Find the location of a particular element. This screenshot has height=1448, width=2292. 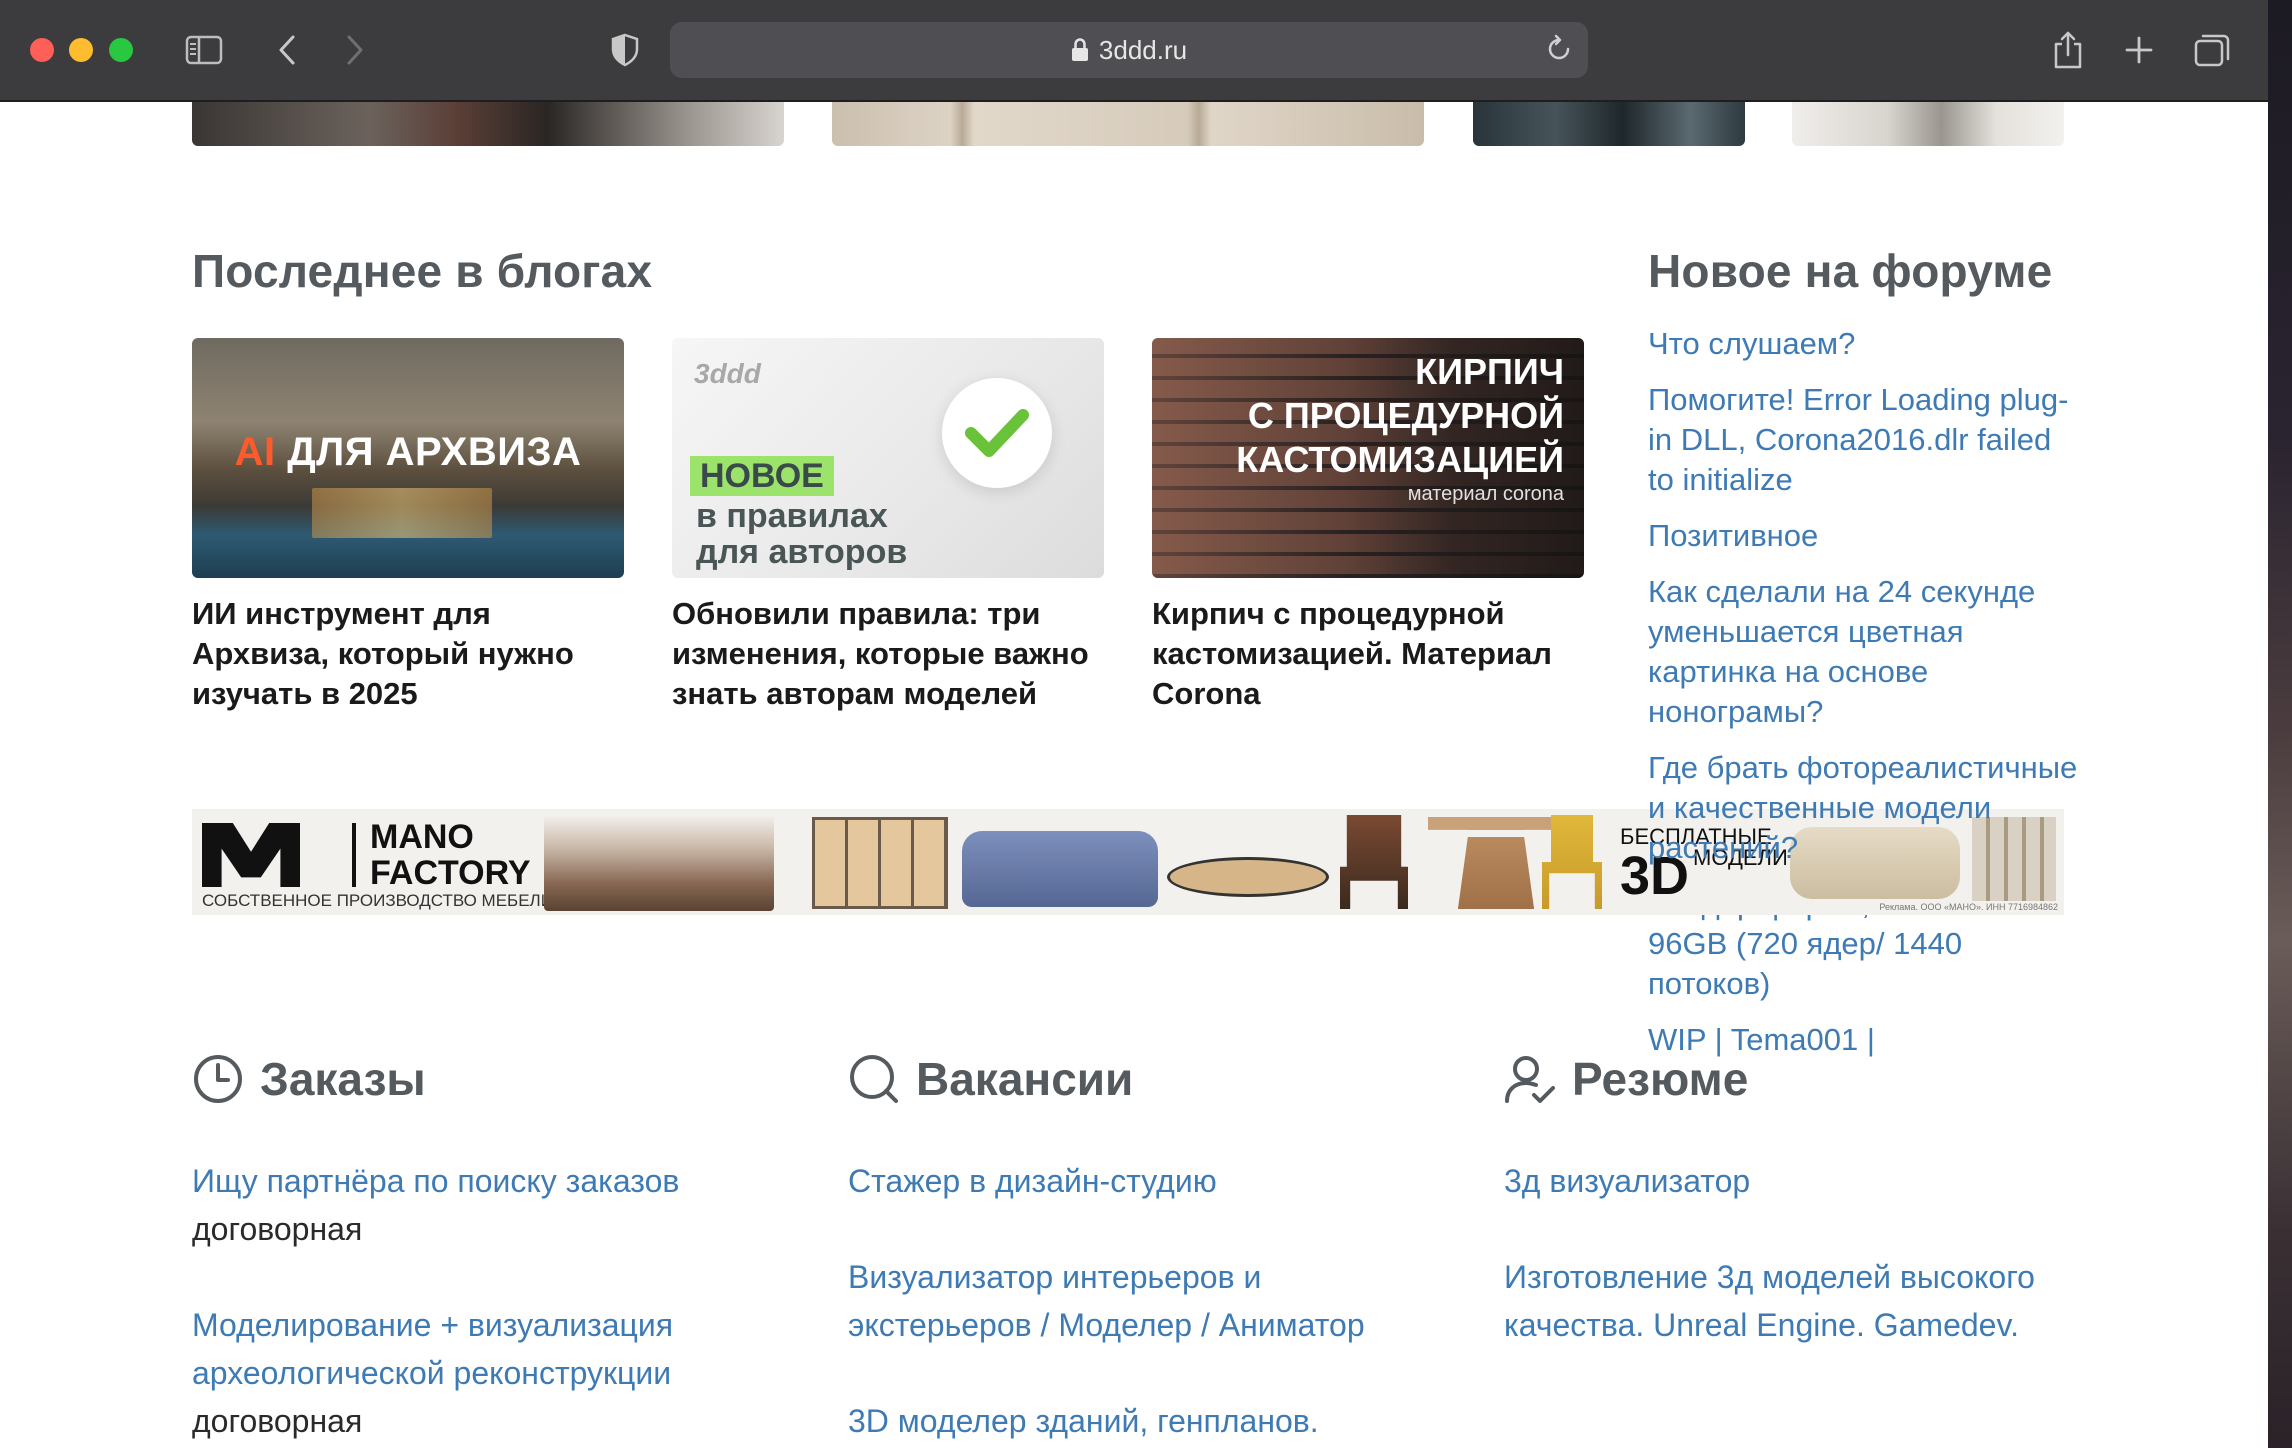

resumes-header: Резюме is located at coordinates (1626, 1079).